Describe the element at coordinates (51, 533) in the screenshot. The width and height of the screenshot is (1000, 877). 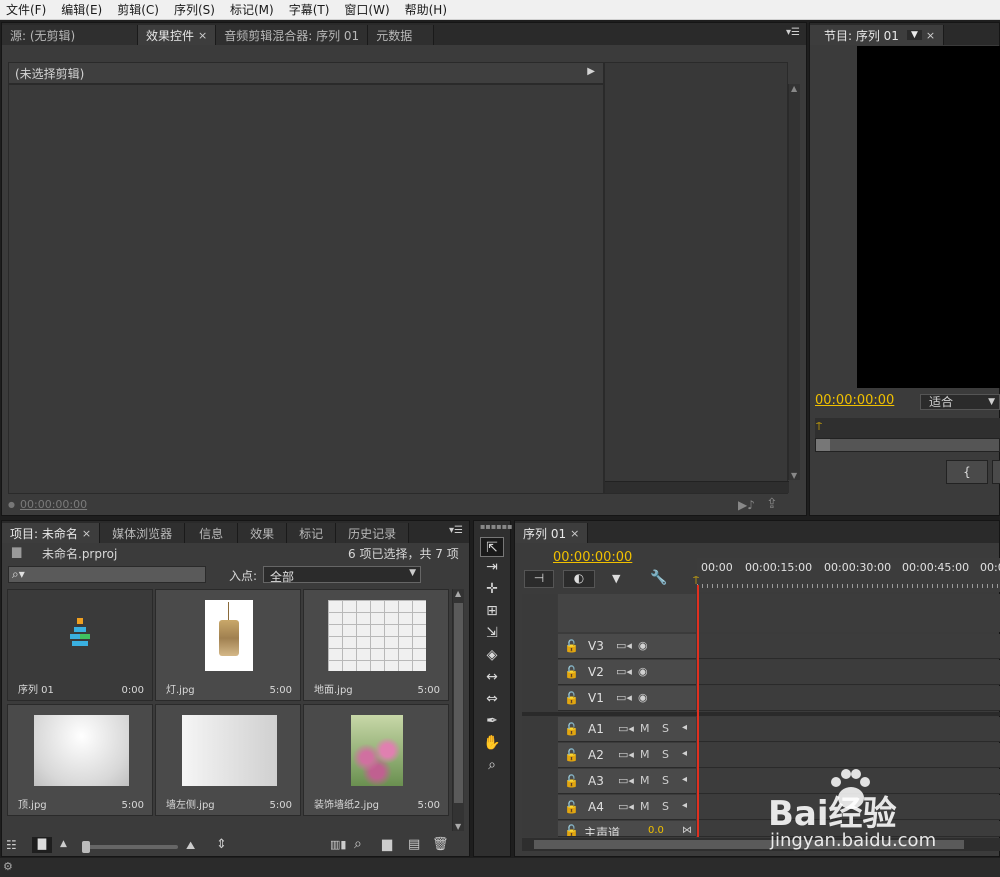
I see `tab-project: 项目: 未命名 ×` at that location.